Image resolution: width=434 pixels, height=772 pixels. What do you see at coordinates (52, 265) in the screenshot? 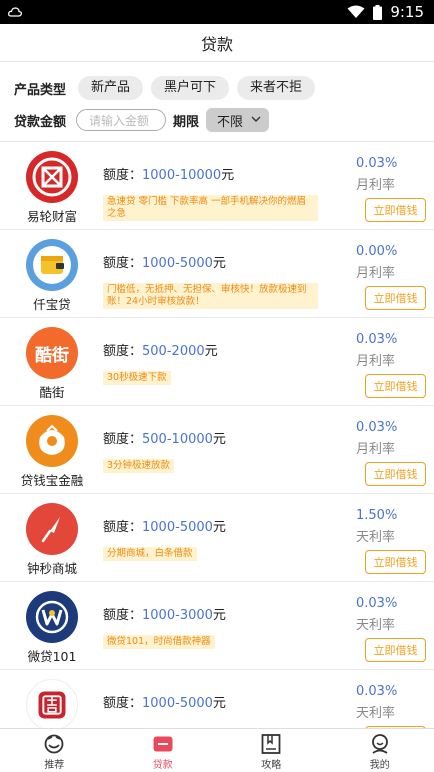
I see `wallet-logo-icon` at bounding box center [52, 265].